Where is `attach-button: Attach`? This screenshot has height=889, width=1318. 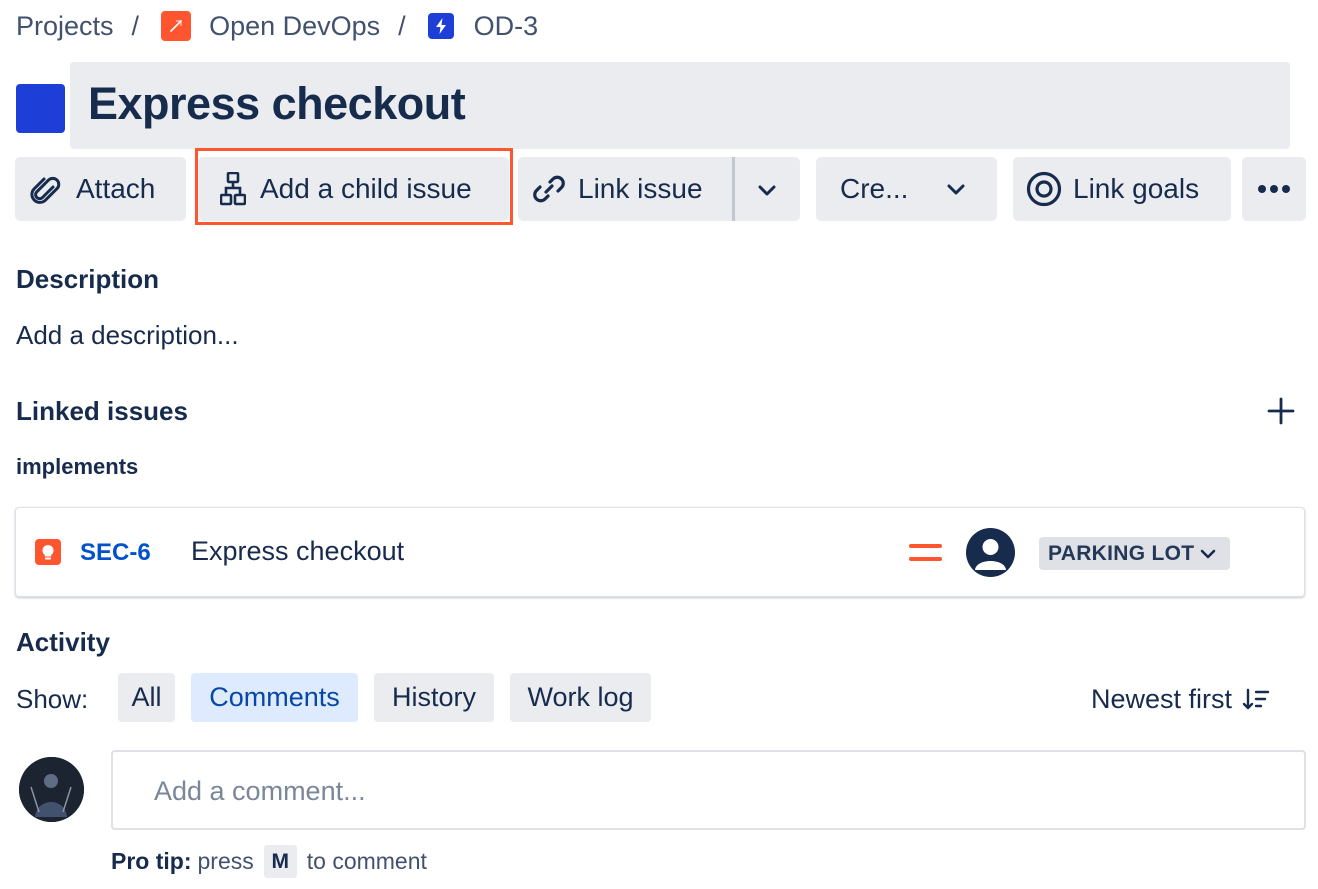
attach-button: Attach is located at coordinates (100, 189).